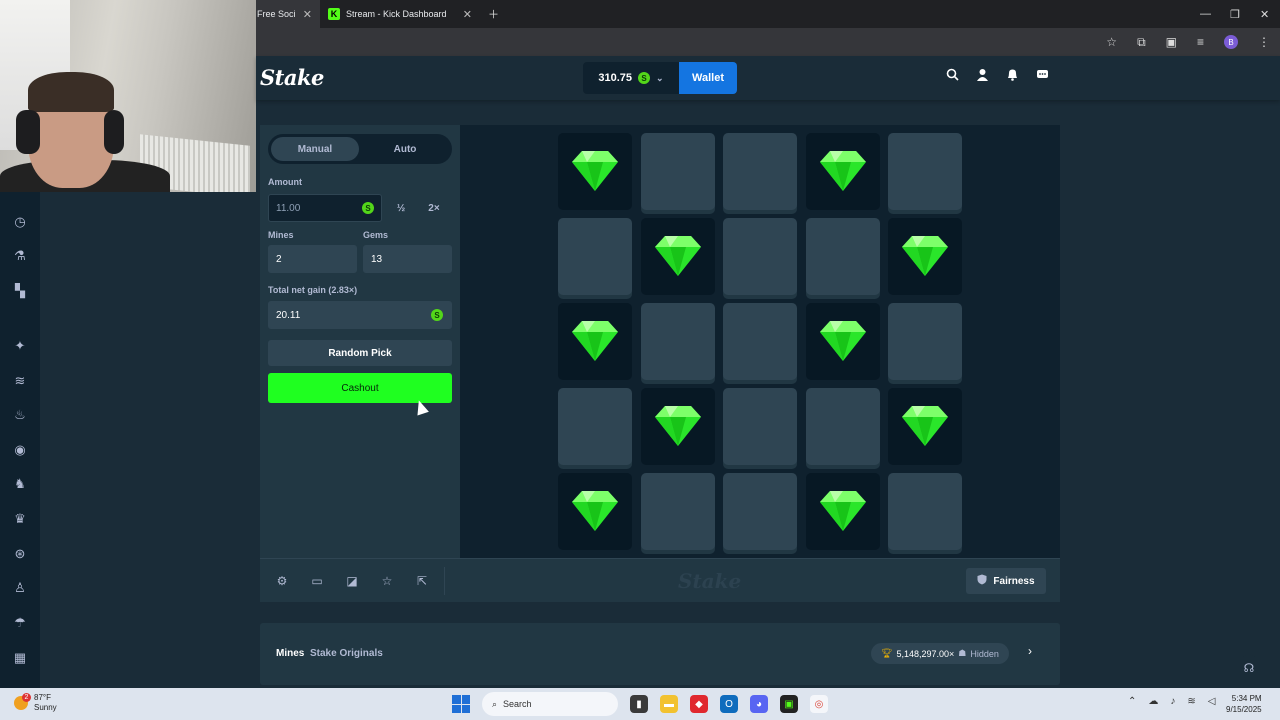  I want to click on fairness-button: Fairness, so click(1006, 581).